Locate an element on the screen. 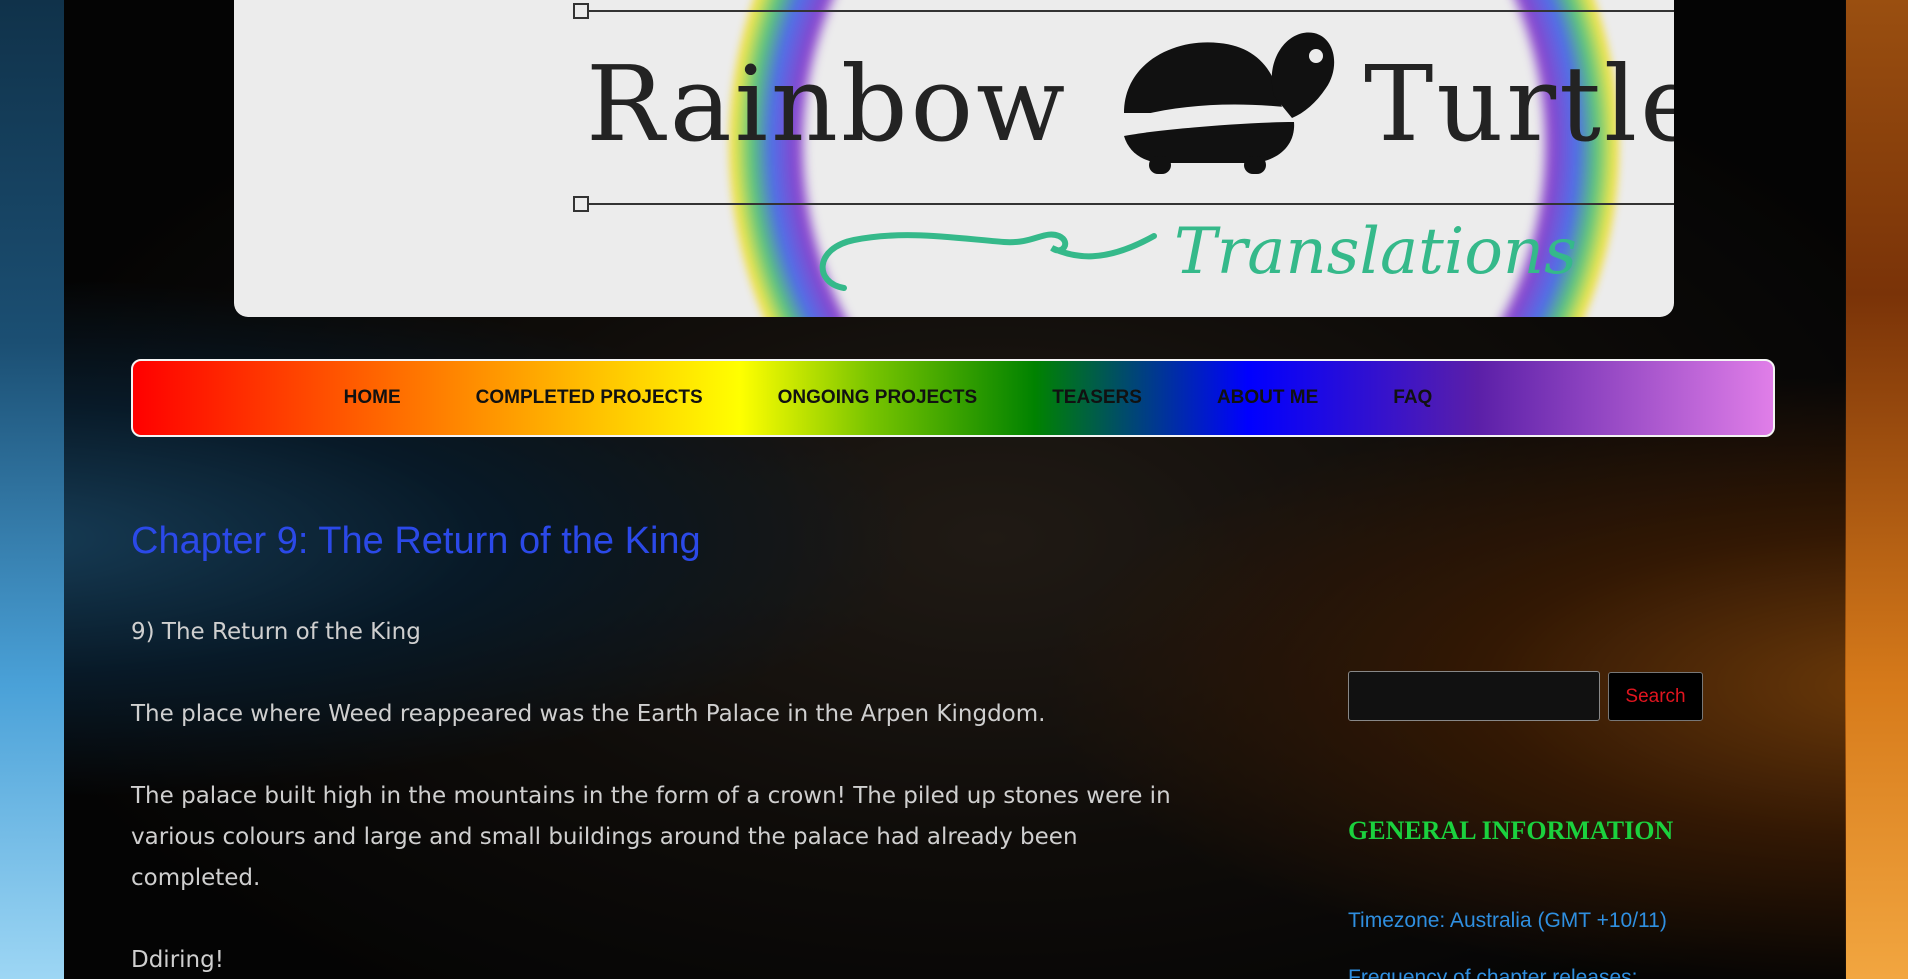  search-input is located at coordinates (1474, 696).